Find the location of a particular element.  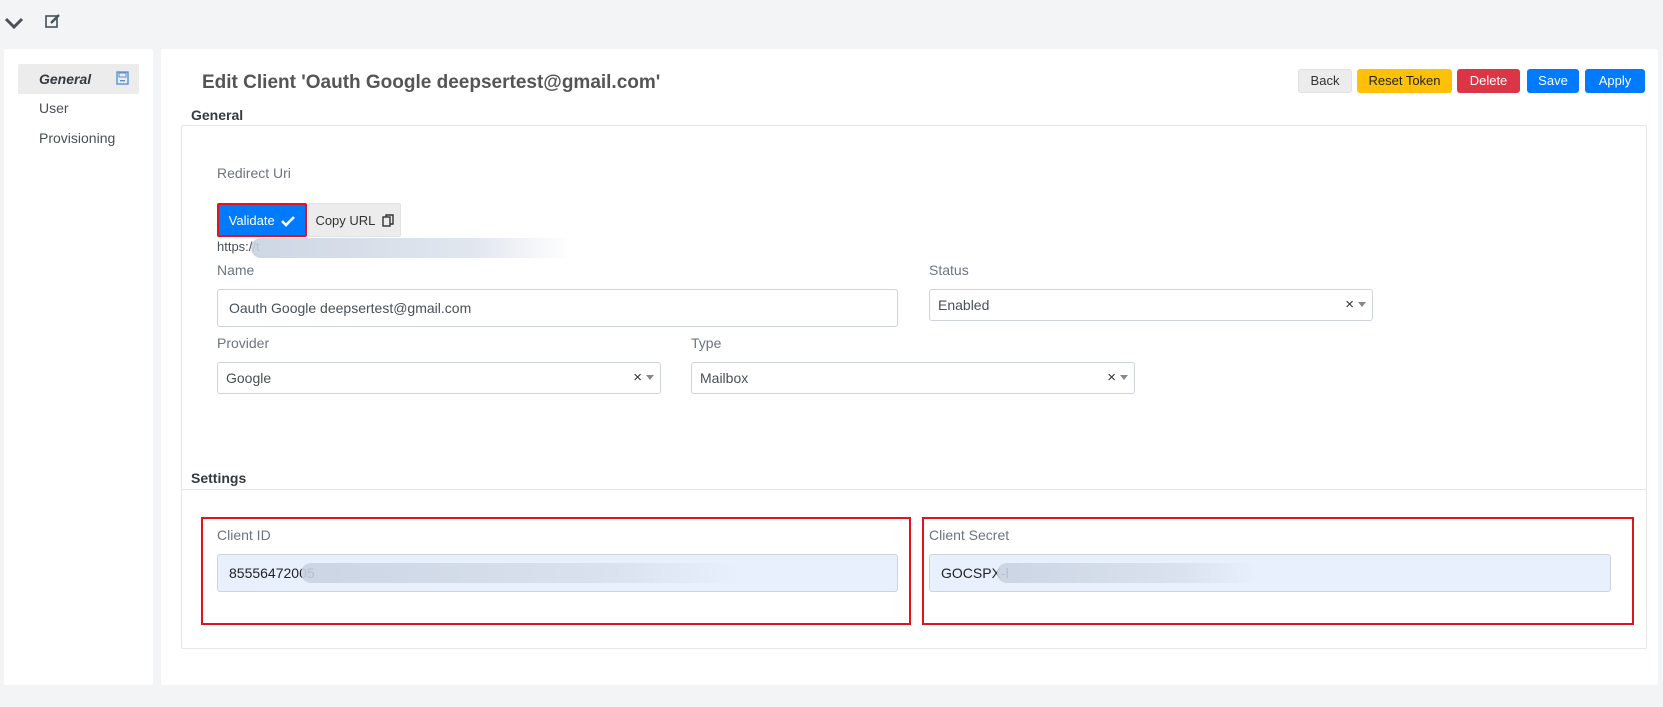

copy-url-button-label: Copy URL is located at coordinates (345, 220).